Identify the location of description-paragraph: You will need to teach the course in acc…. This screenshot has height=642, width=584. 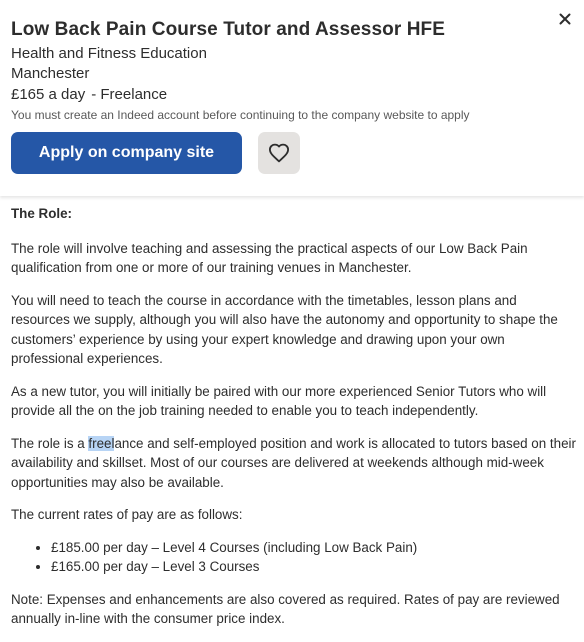
(284, 329).